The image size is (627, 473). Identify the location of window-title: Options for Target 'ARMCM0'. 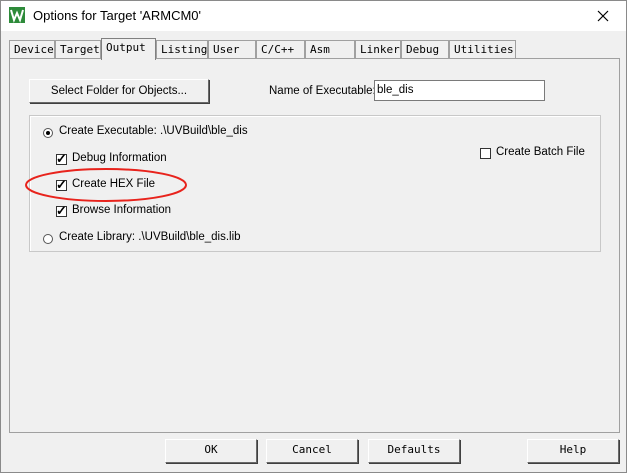
(117, 15).